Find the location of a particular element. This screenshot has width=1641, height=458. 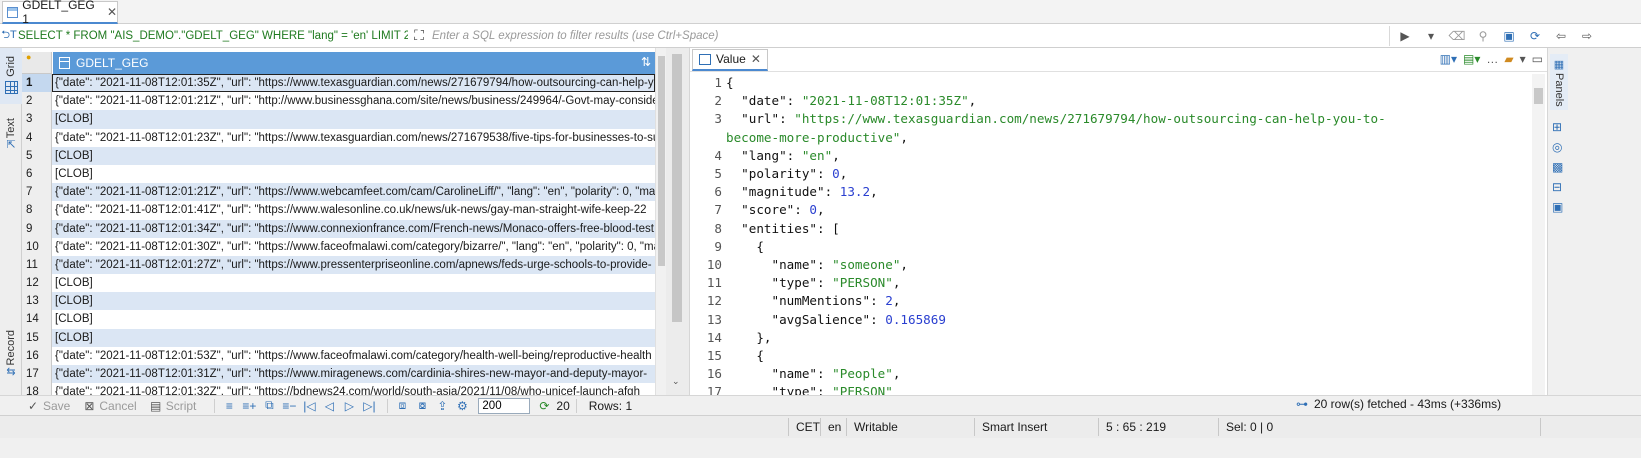

table-row: 12 [CLOB] is located at coordinates (338, 283).